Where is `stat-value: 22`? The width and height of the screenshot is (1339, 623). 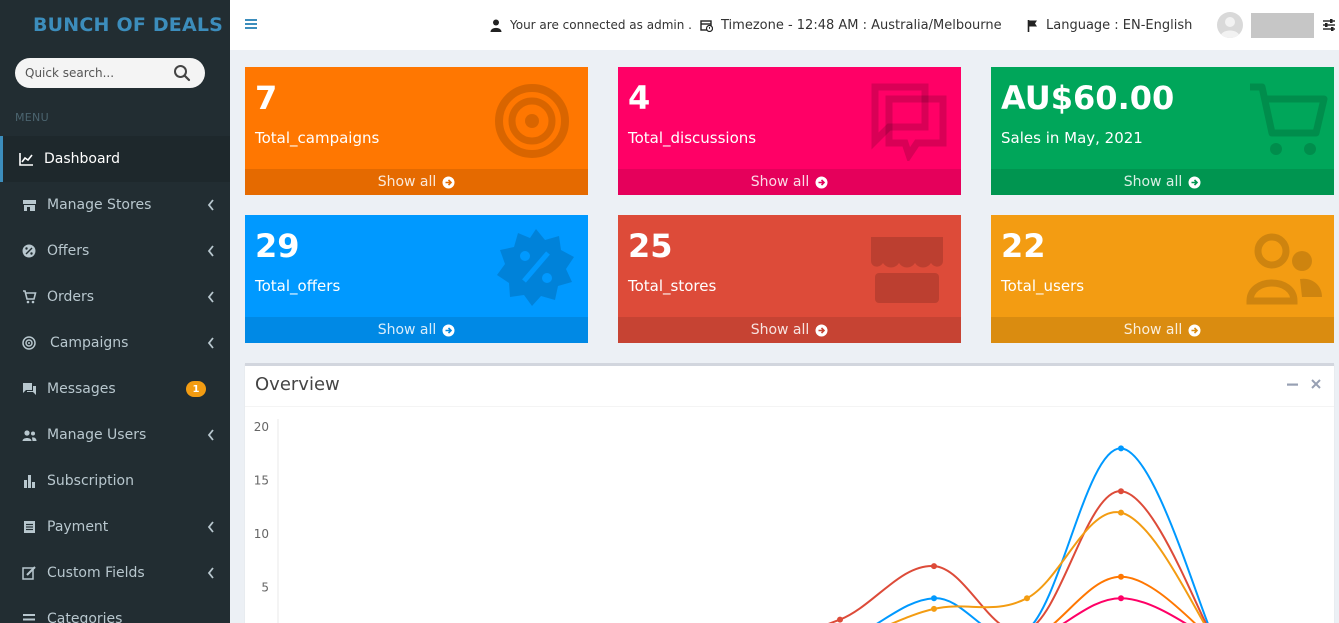
stat-value: 22 is located at coordinates (1023, 246).